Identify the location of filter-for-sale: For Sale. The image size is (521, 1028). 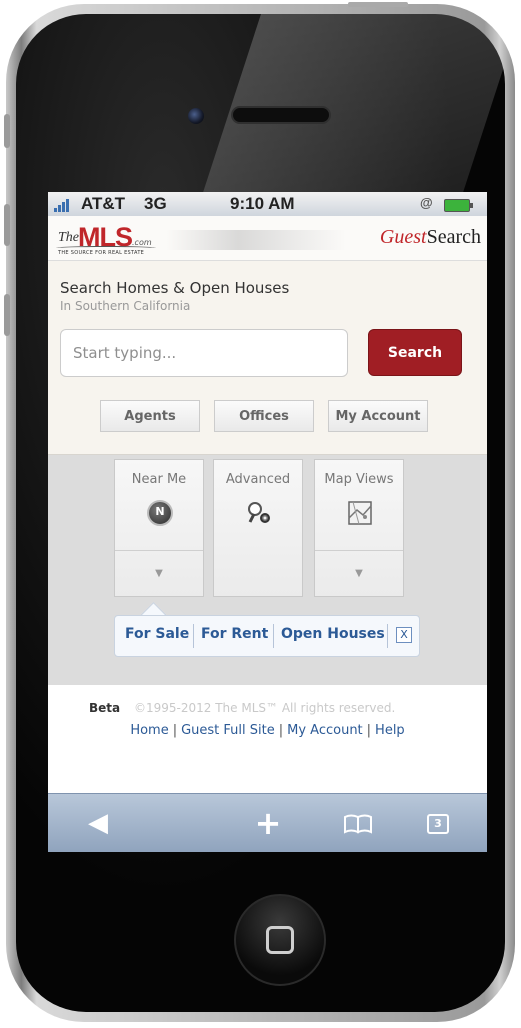
(157, 634).